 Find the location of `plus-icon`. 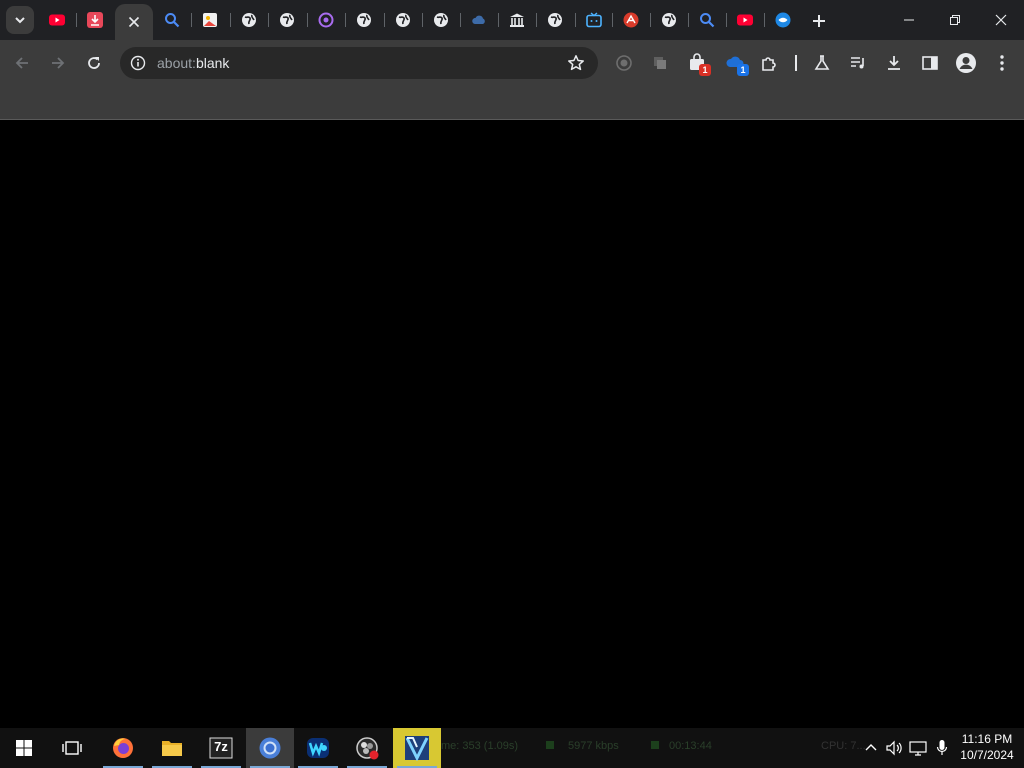

plus-icon is located at coordinates (819, 21).